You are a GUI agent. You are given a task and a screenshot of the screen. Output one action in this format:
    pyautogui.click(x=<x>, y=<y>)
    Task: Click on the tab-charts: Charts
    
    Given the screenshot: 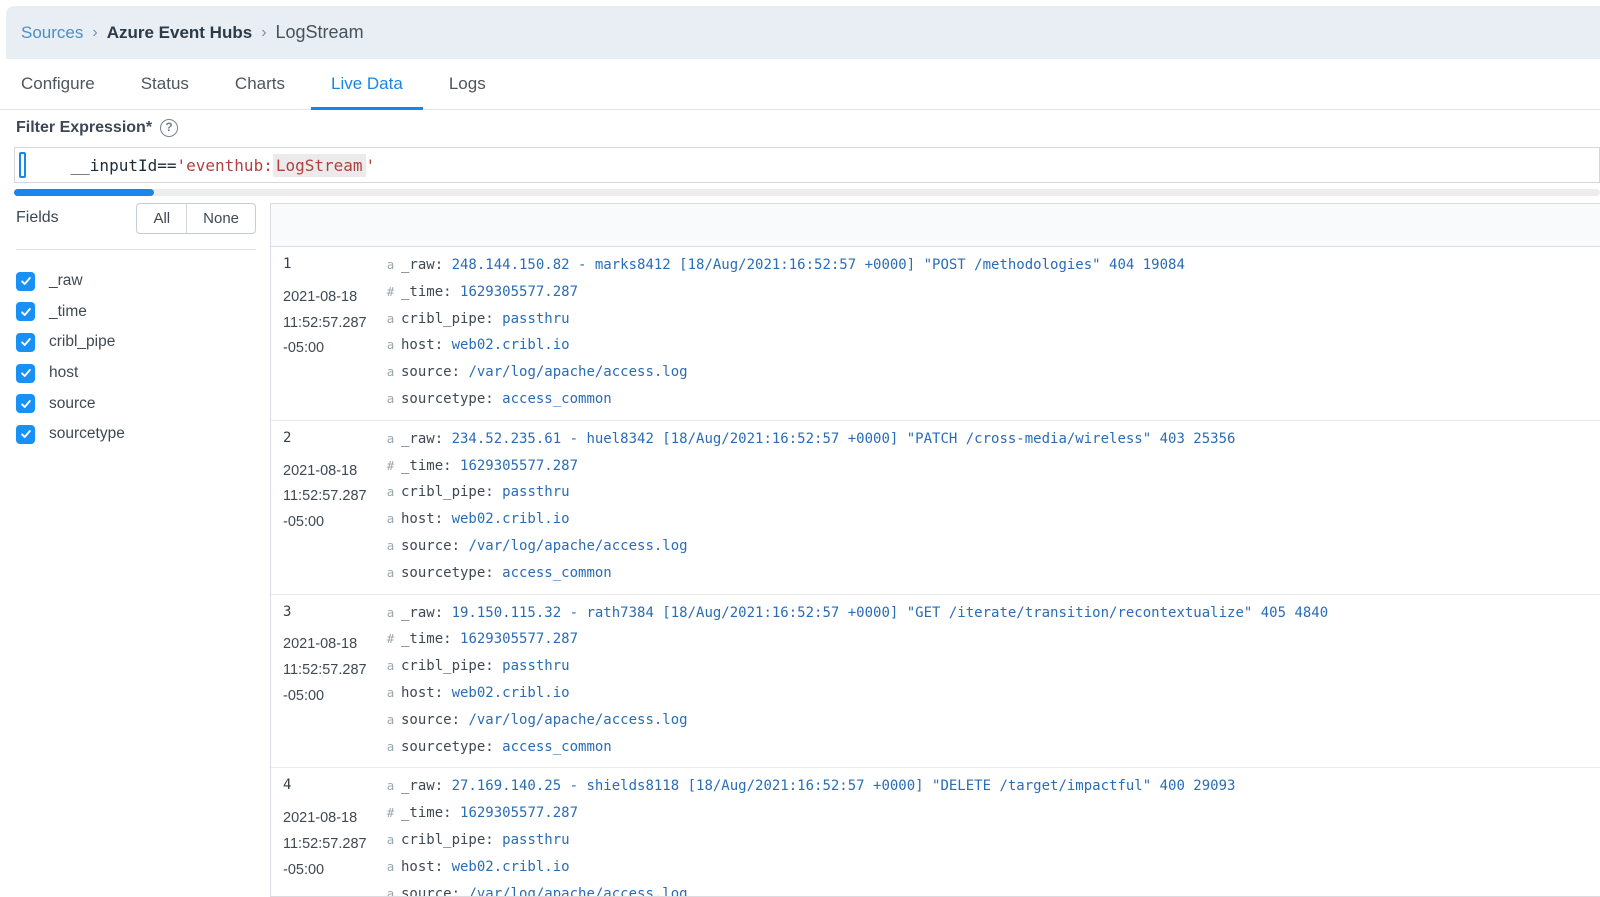 What is the action you would take?
    pyautogui.click(x=260, y=84)
    